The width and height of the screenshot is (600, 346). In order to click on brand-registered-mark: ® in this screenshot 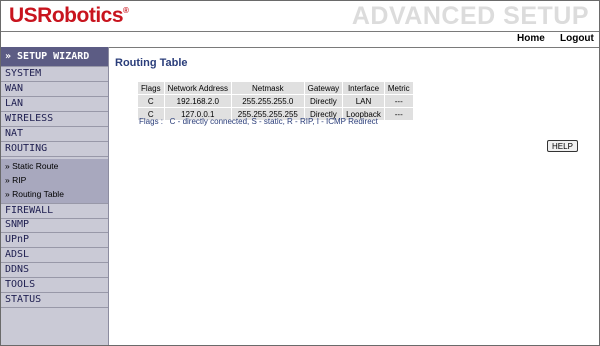, I will do `click(126, 10)`.